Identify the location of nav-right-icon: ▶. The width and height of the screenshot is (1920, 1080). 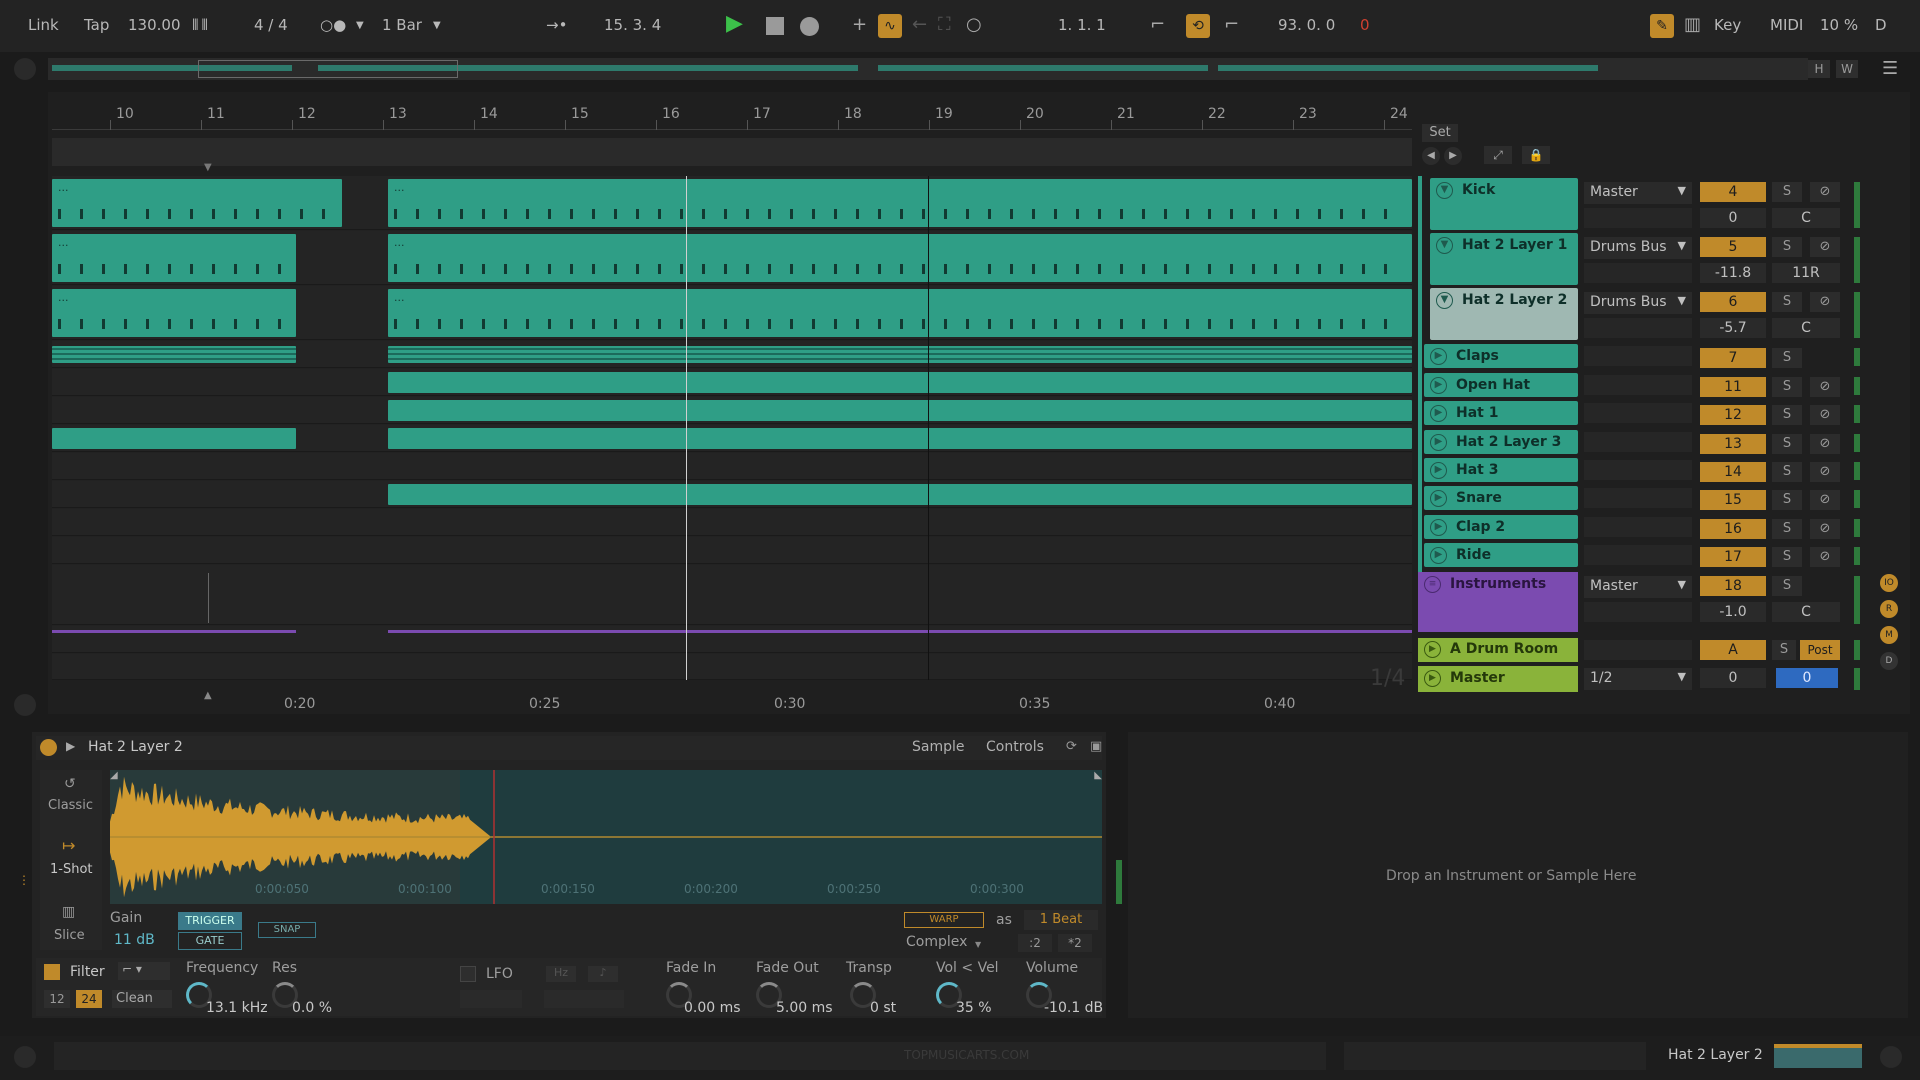
(1453, 156).